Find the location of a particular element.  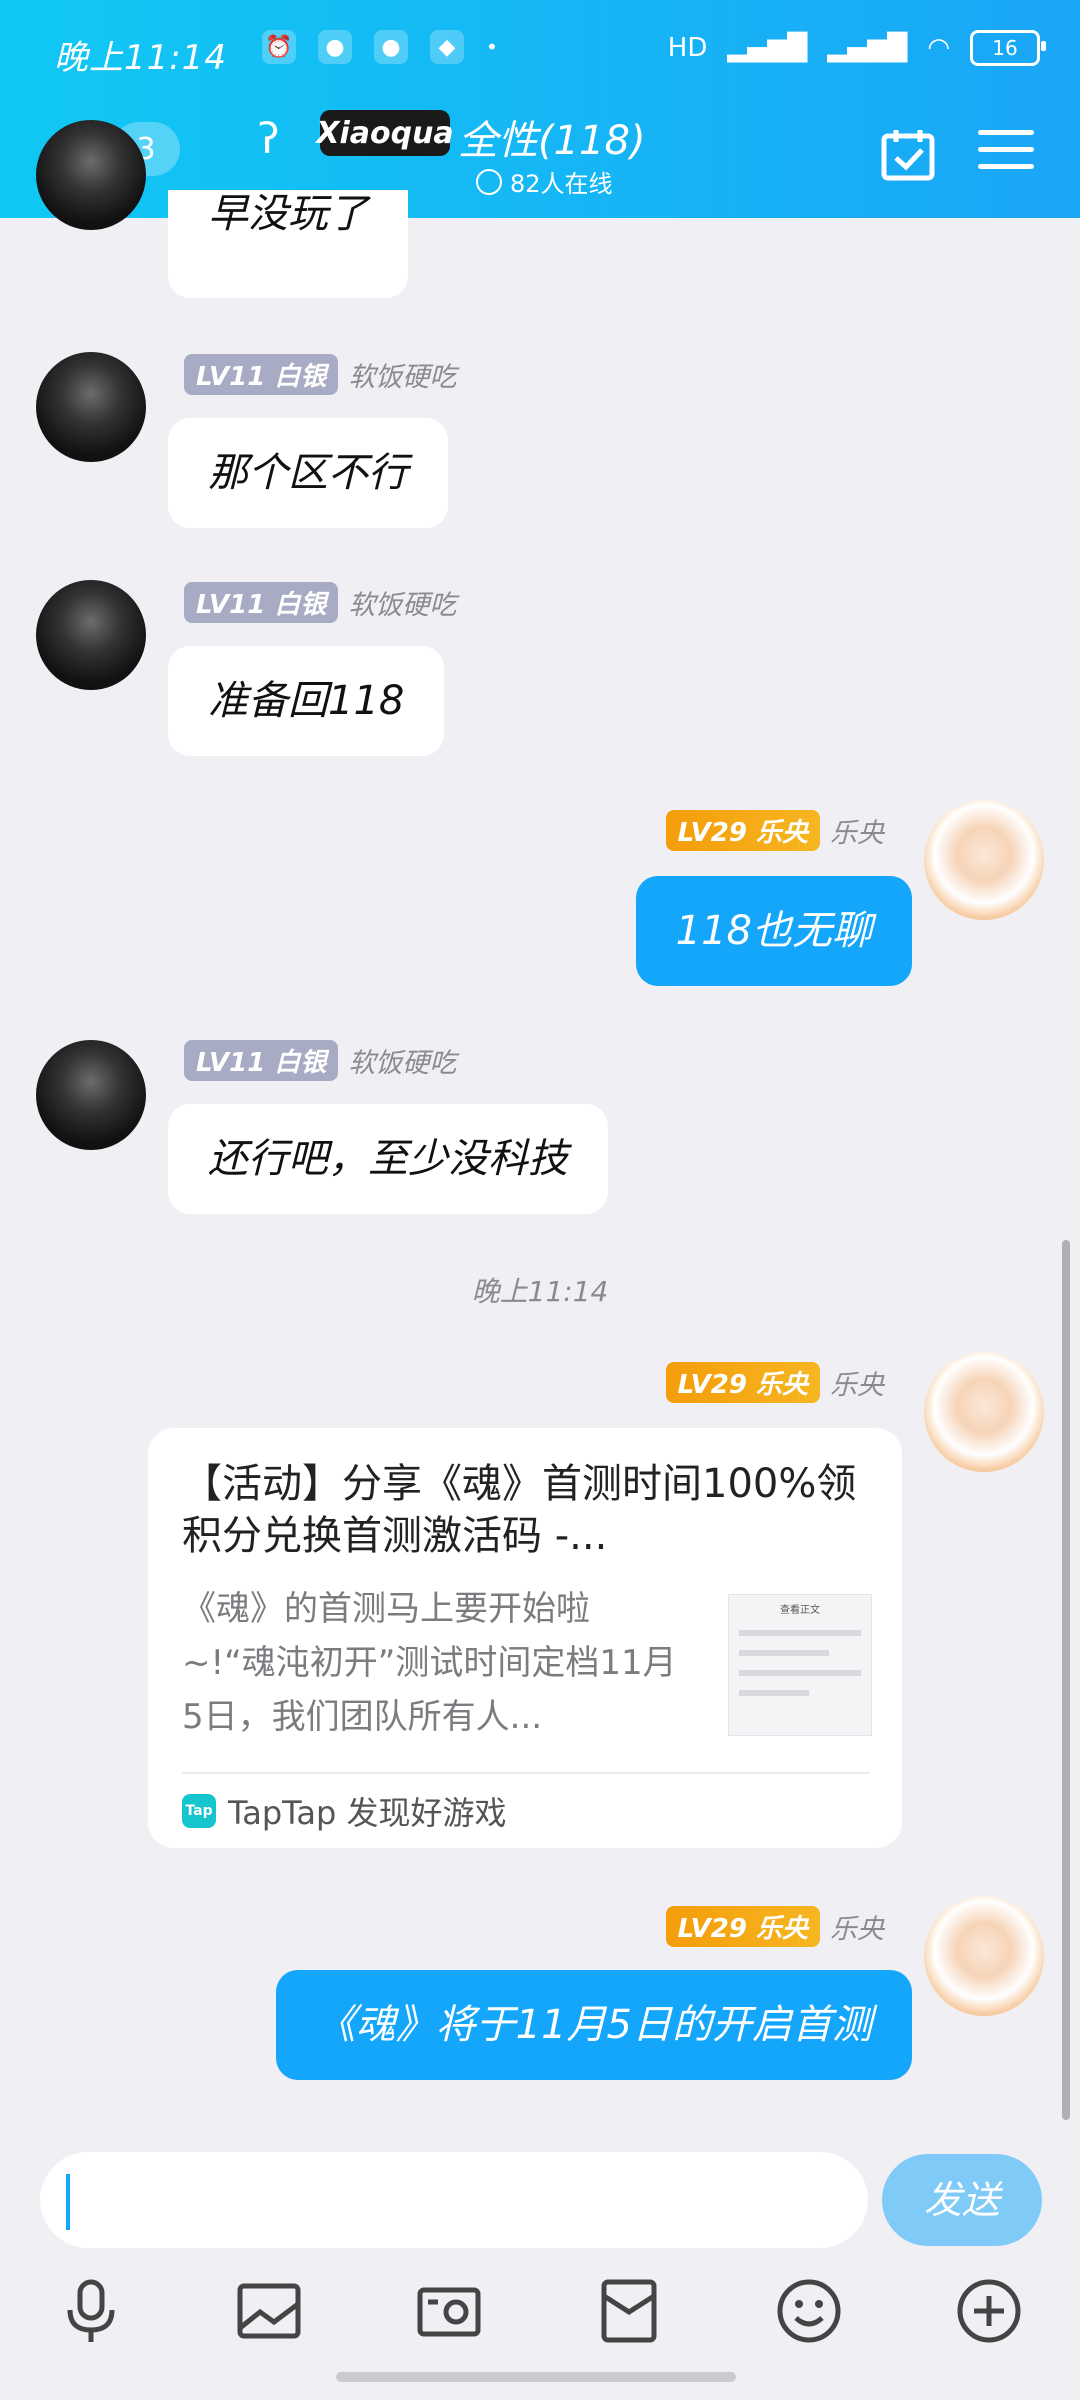

chat-header: ‹ 3 ʔ Xiaoqua 全性(118) 82人在线 is located at coordinates (540, 163).